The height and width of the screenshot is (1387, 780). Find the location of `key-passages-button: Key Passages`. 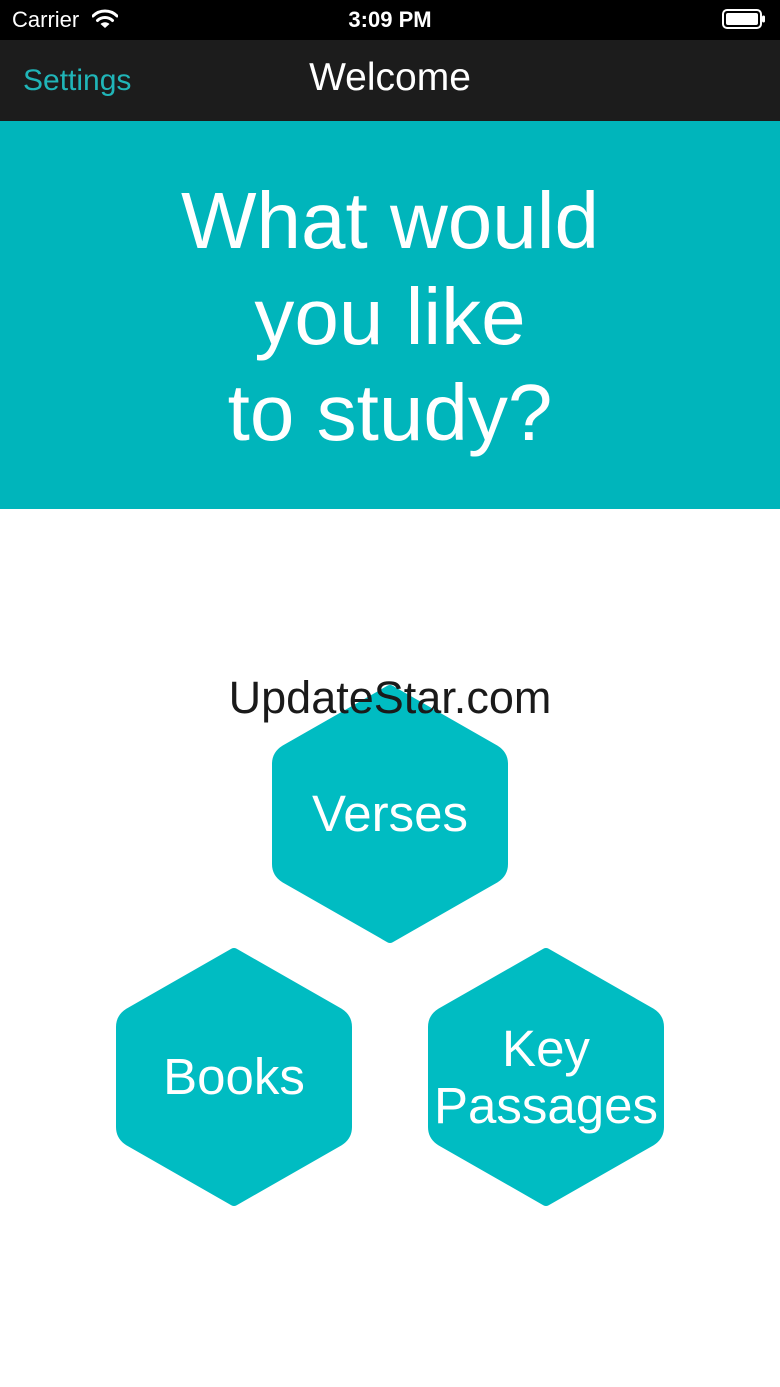

key-passages-button: Key Passages is located at coordinates (546, 1077).